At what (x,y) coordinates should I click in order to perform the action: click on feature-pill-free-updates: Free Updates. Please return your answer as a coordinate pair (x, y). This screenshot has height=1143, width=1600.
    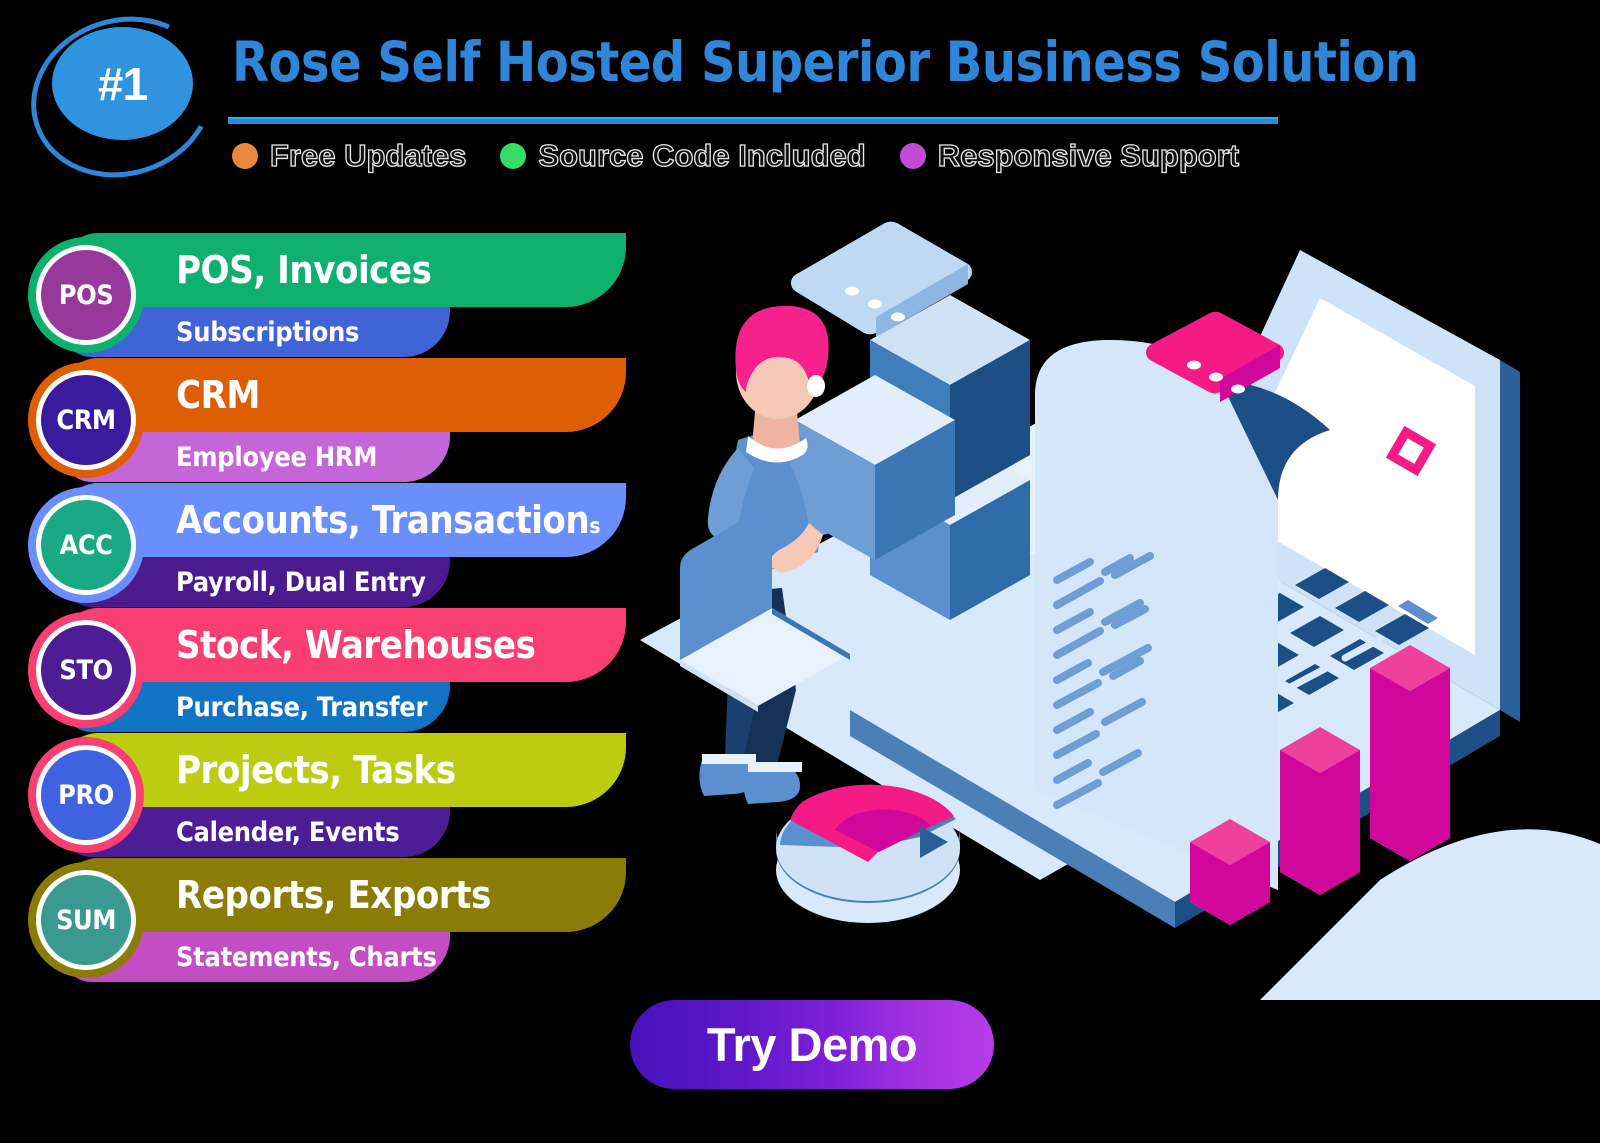
    Looking at the image, I should click on (349, 155).